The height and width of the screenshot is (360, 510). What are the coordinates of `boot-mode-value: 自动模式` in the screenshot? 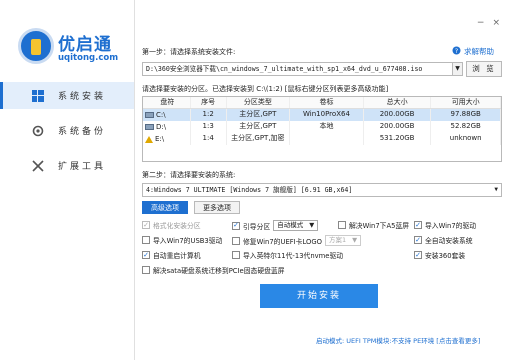 It's located at (290, 225).